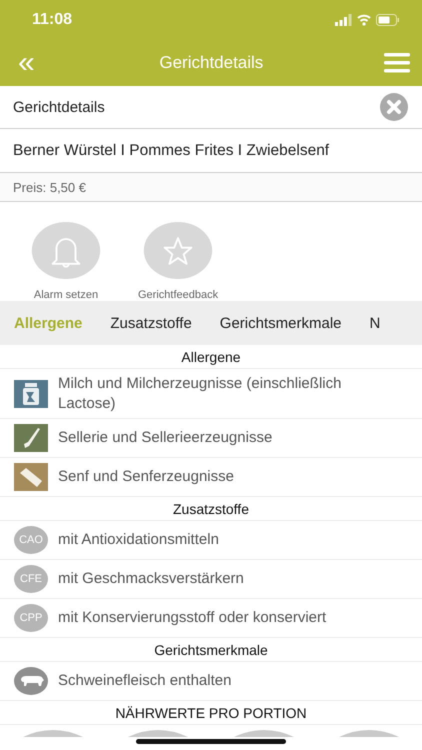 The image size is (422, 750). What do you see at coordinates (192, 618) in the screenshot?
I see `item-text: mit Konservierungsstoff oder konserviert` at bounding box center [192, 618].